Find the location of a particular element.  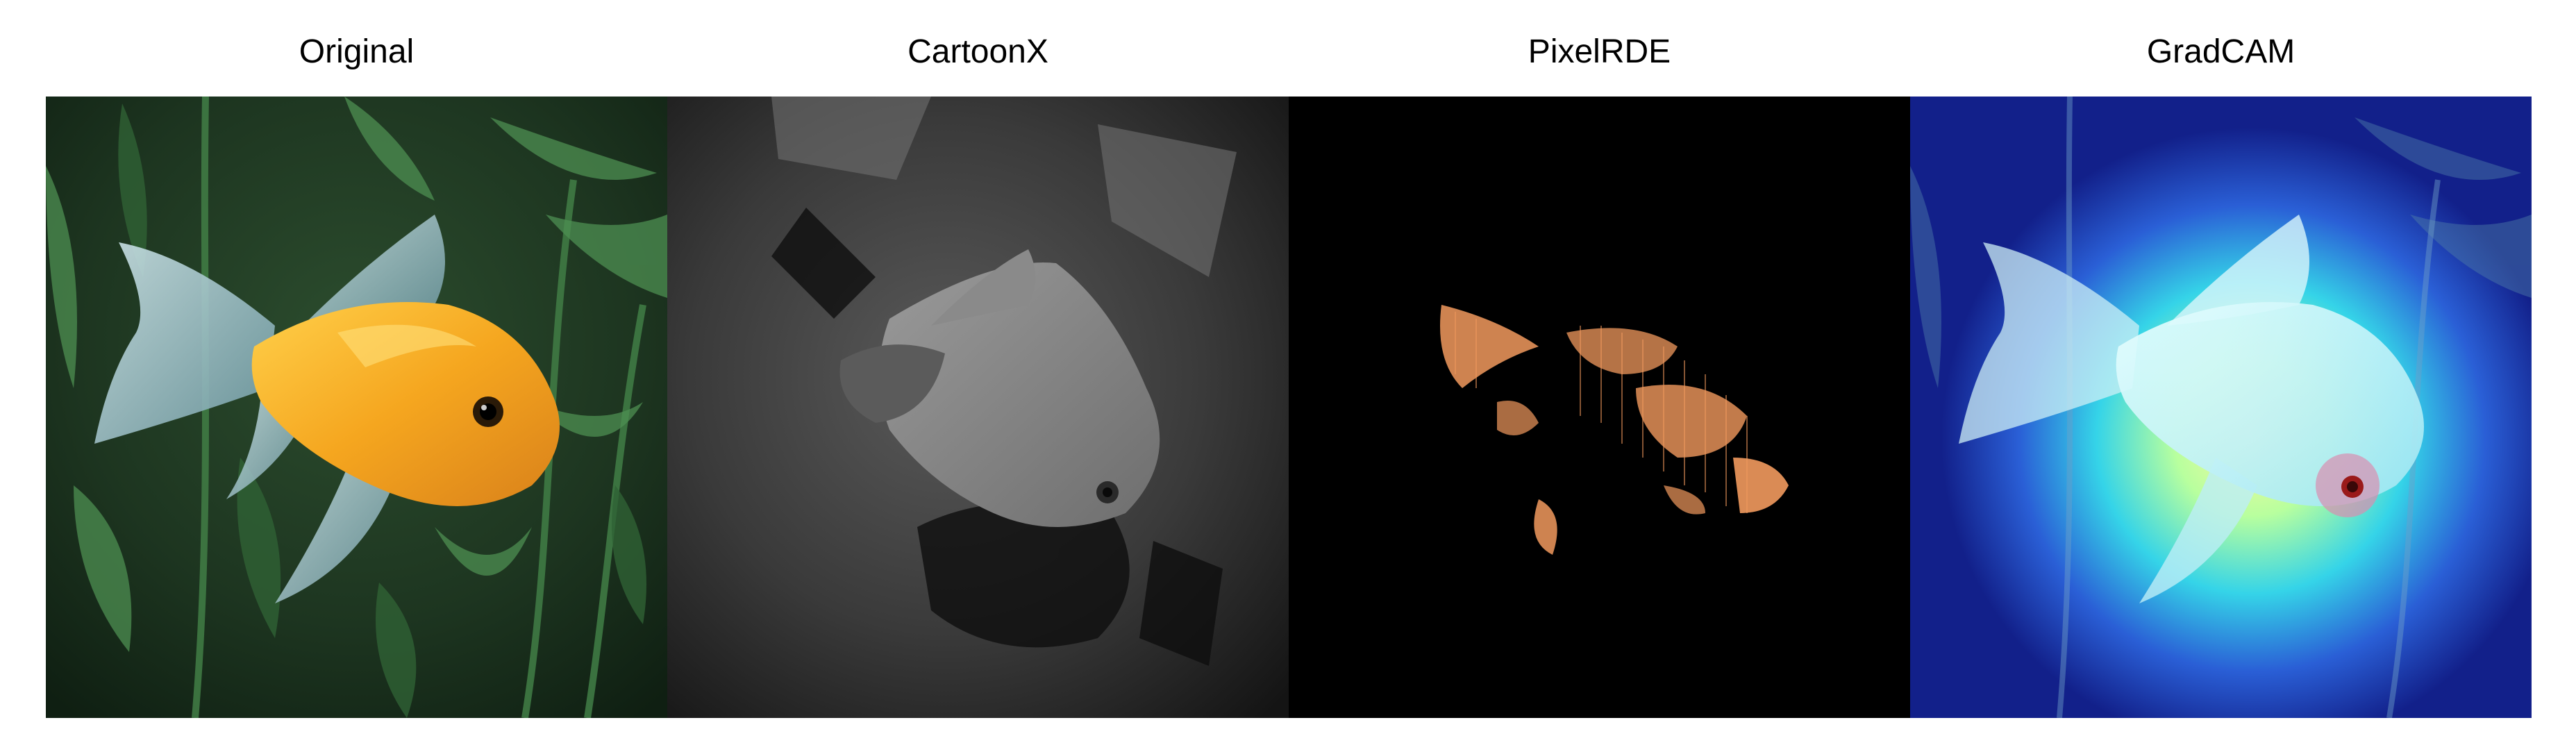

panel-title-cartoonx: CartoonX is located at coordinates (978, 51).